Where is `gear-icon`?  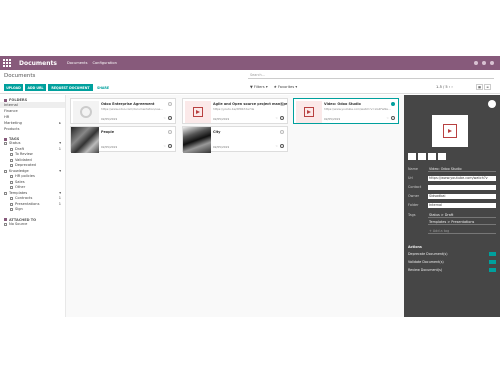
gear-icon is located at coordinates (86, 112).